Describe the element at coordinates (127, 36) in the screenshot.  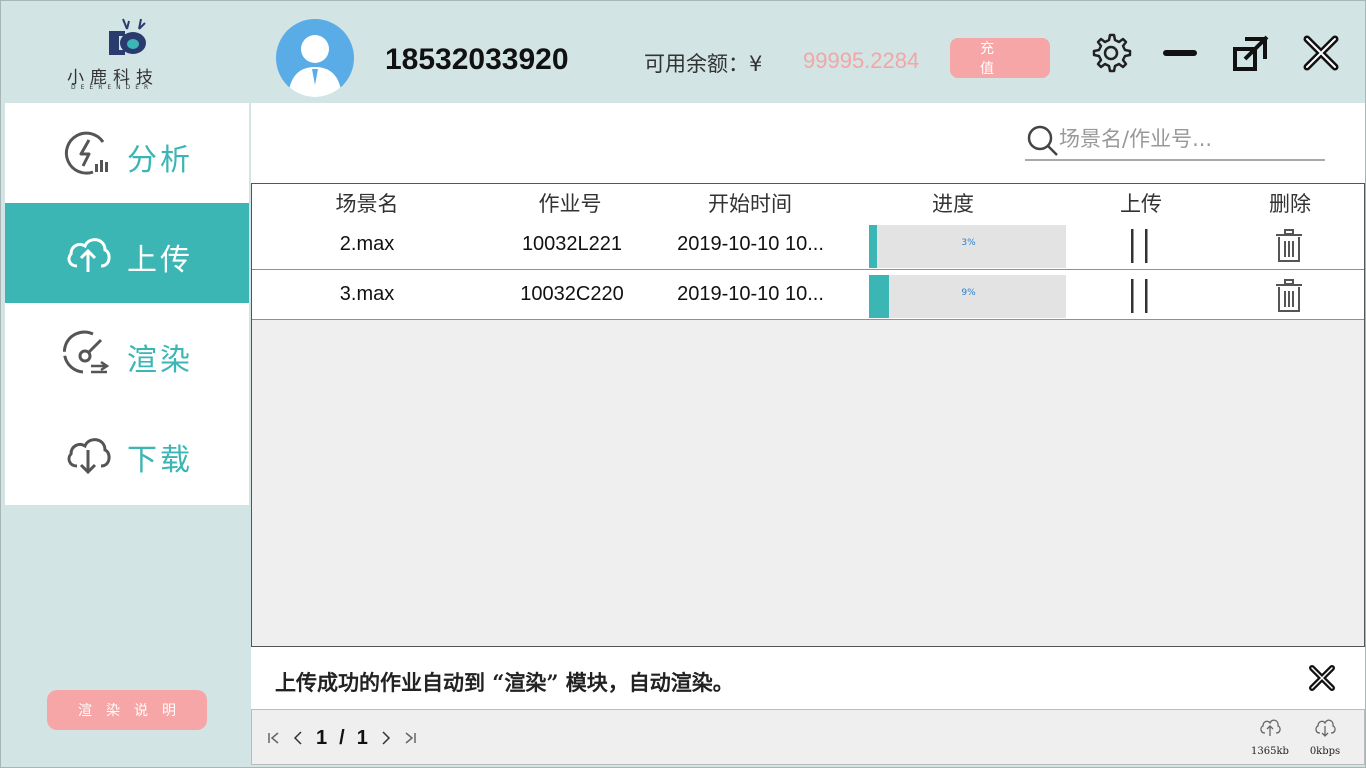
I see `deer-logo-icon` at that location.